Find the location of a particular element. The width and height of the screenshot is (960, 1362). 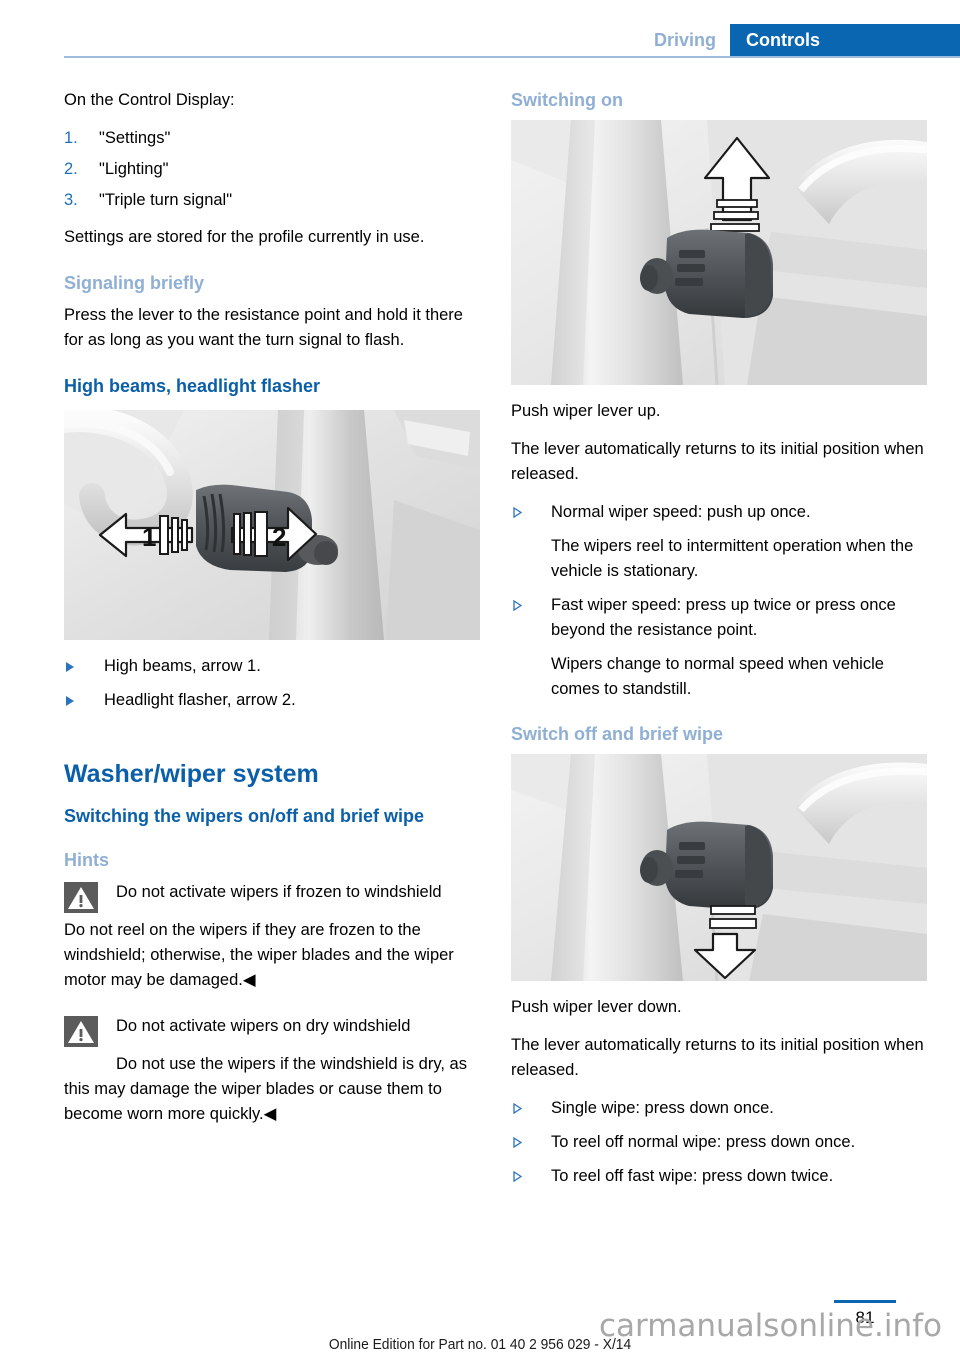

watermark: carmanualsonline.info is located at coordinates (770, 1326).